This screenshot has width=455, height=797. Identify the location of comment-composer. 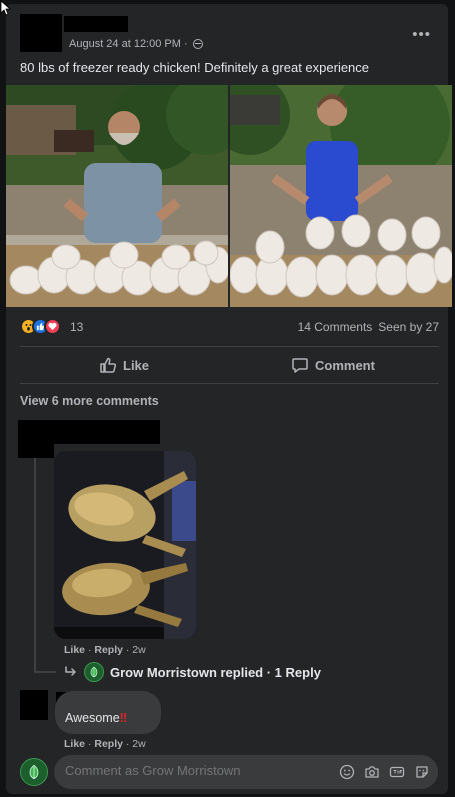
(246, 772).